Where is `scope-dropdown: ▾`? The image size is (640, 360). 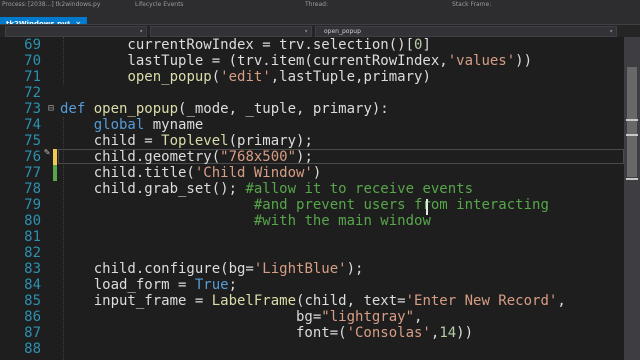 scope-dropdown: ▾ is located at coordinates (76, 31).